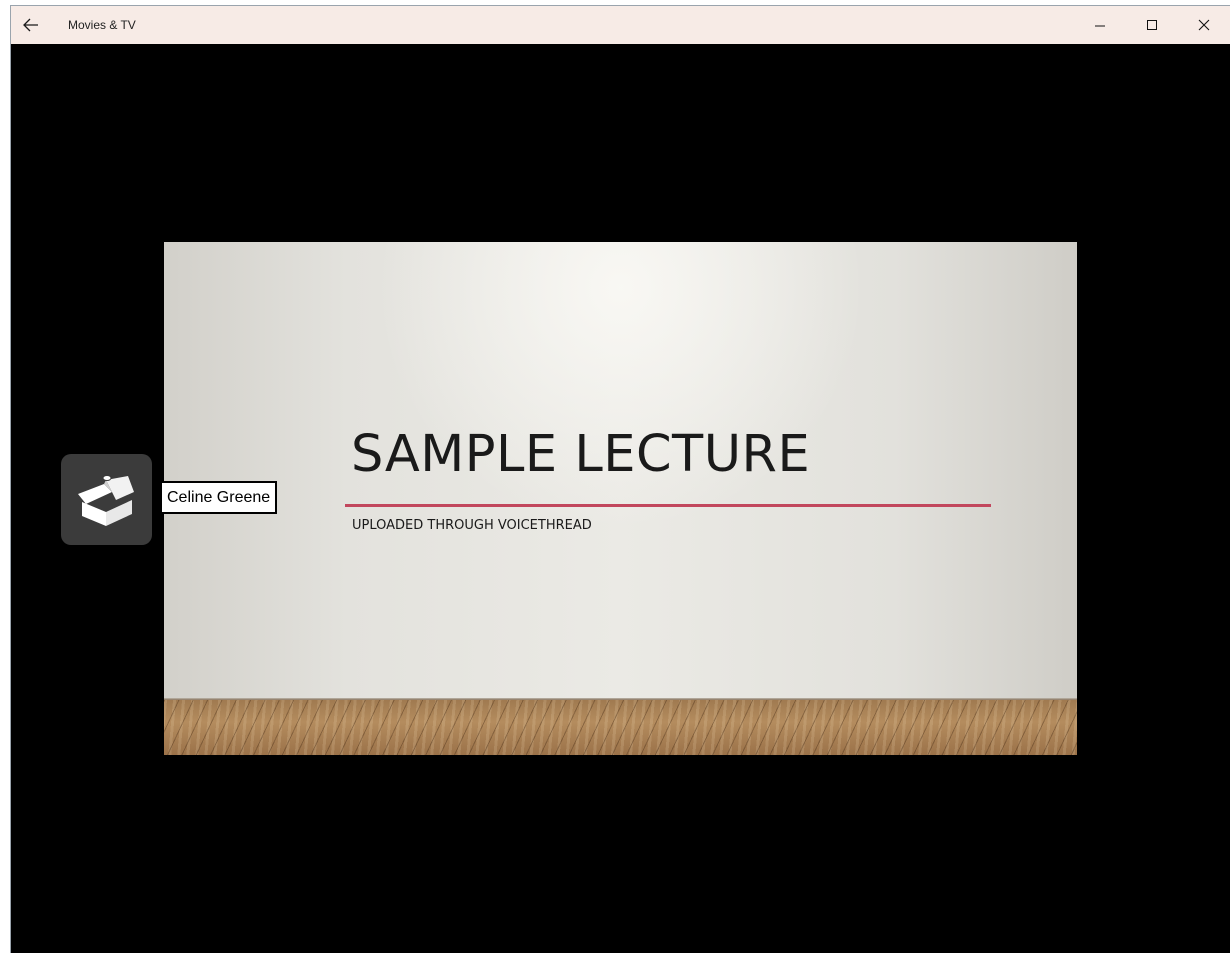 This screenshot has width=1230, height=953. Describe the element at coordinates (668, 505) in the screenshot. I see `slide-divider` at that location.